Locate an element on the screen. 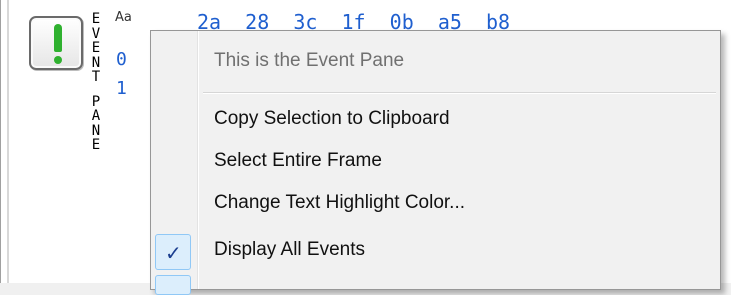 The height and width of the screenshot is (295, 731). event-pane-vertical-label: E V E N T P A N E is located at coordinates (96, 82).